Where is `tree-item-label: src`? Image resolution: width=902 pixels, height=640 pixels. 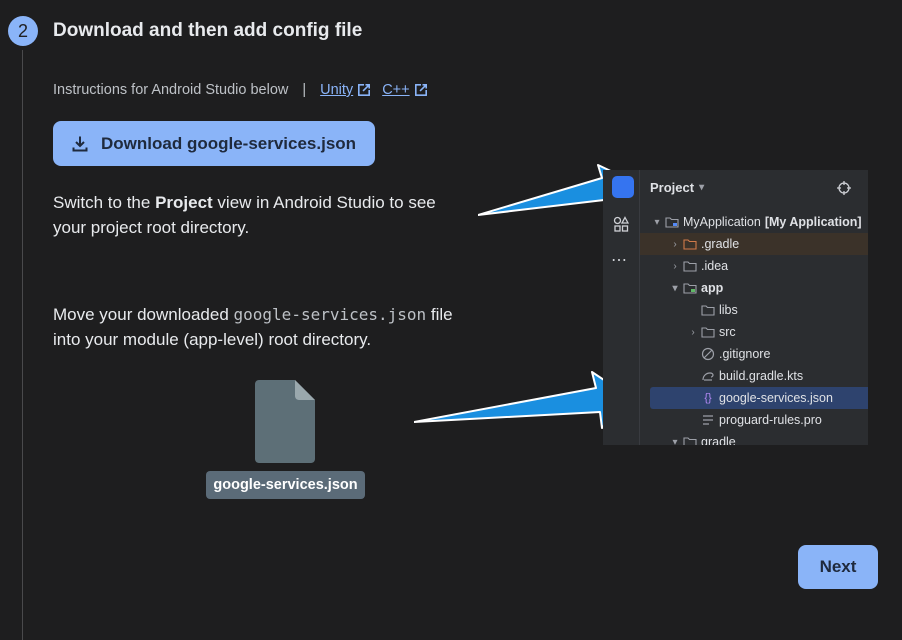
tree-item-label: src is located at coordinates (727, 332).